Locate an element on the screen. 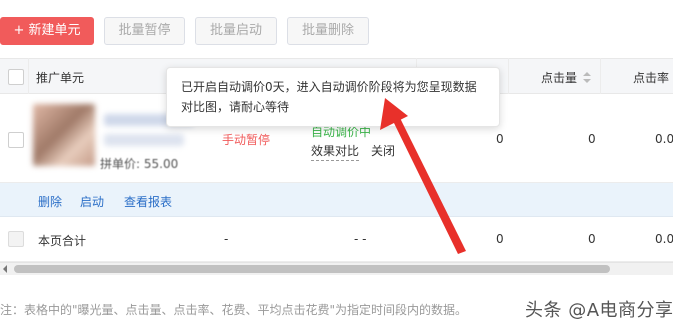 The image size is (673, 327). row-actions-bar: 删除 启动 查看报表 is located at coordinates (336, 200).